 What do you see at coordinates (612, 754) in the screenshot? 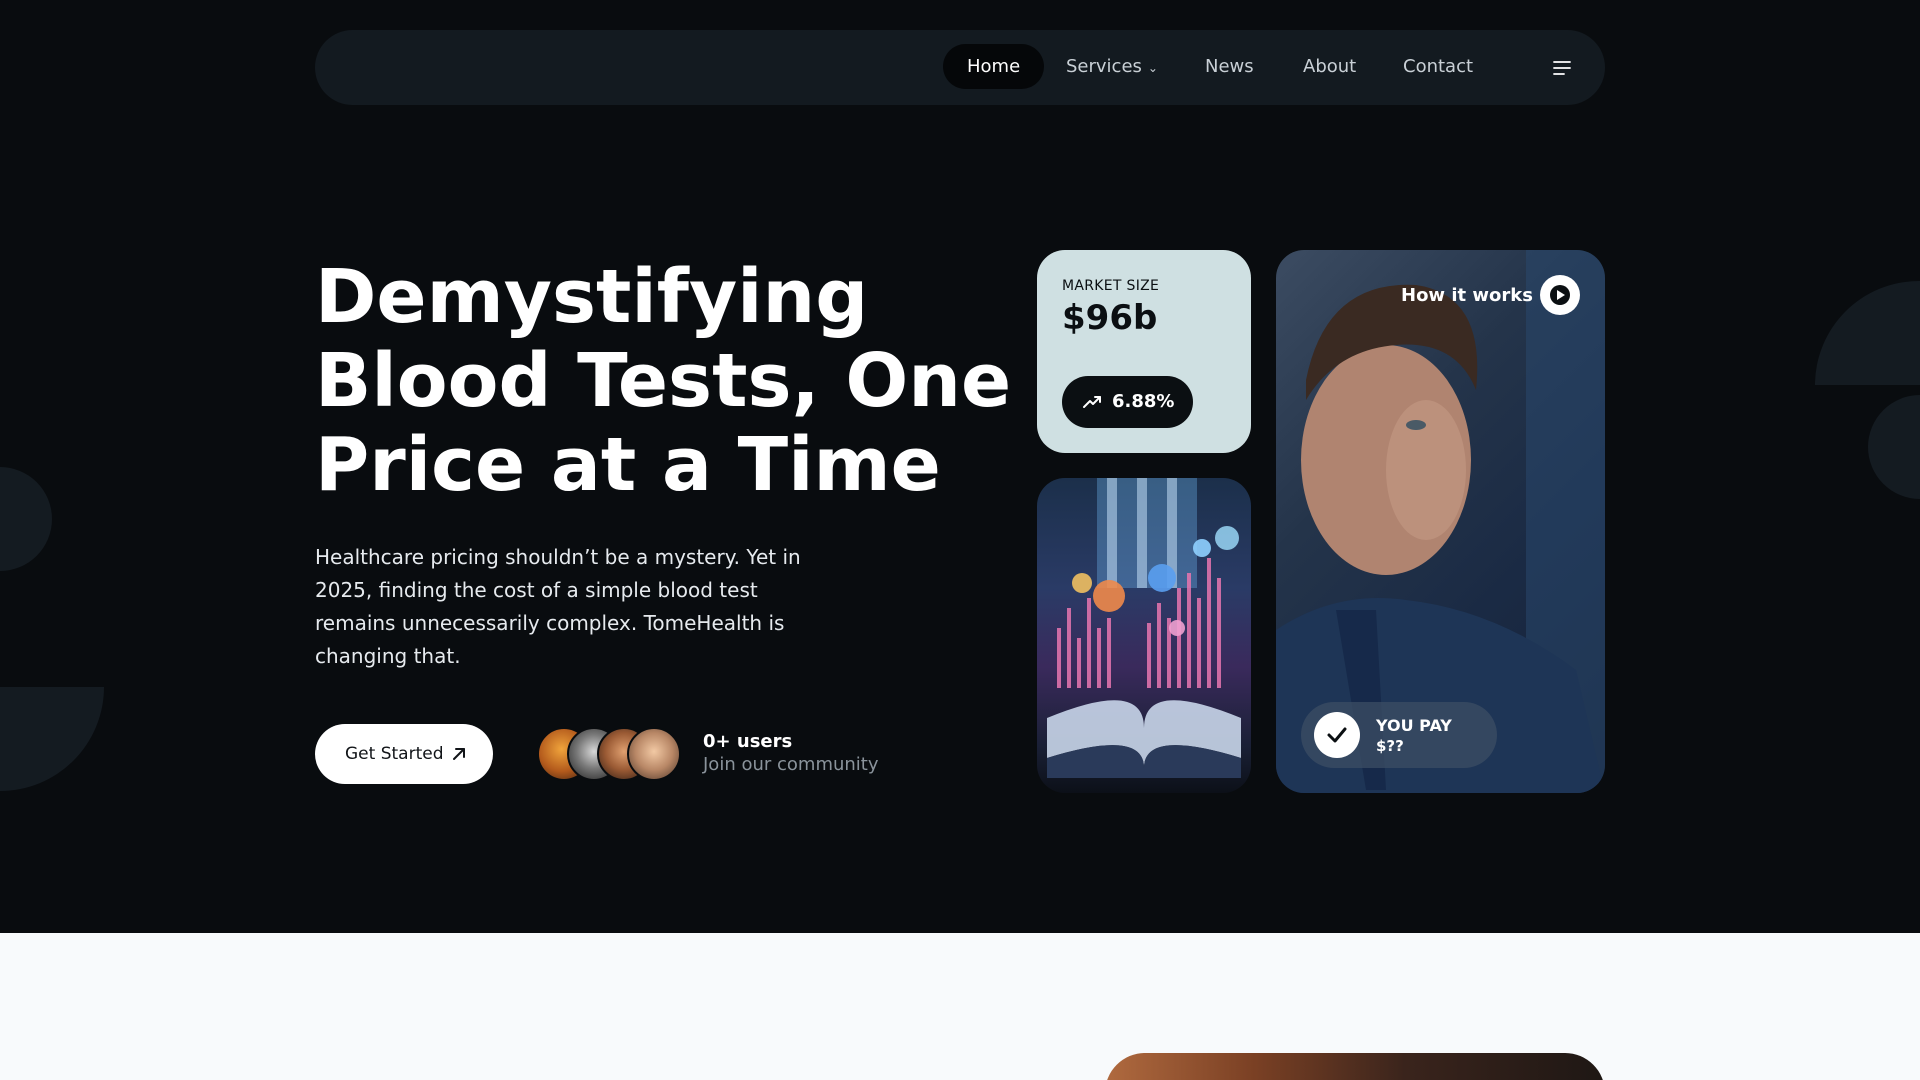
I see `community-avatars` at bounding box center [612, 754].